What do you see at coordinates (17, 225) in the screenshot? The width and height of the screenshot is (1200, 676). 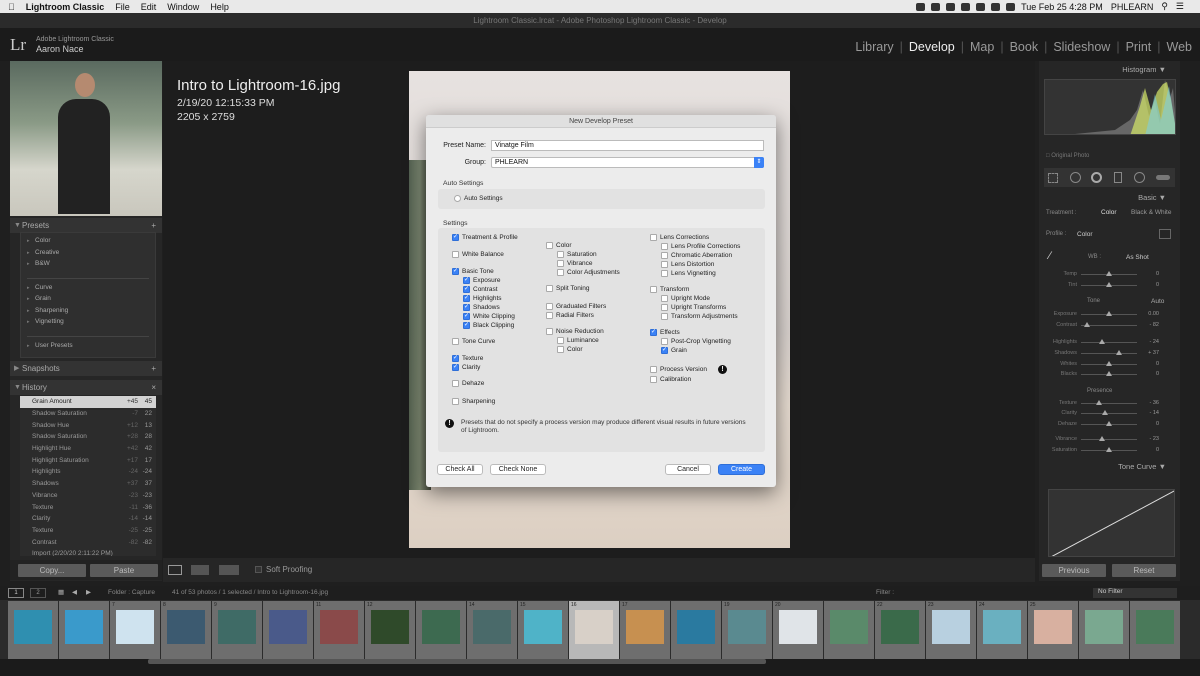 I see `collapse-triangle-icon: ▼` at bounding box center [17, 225].